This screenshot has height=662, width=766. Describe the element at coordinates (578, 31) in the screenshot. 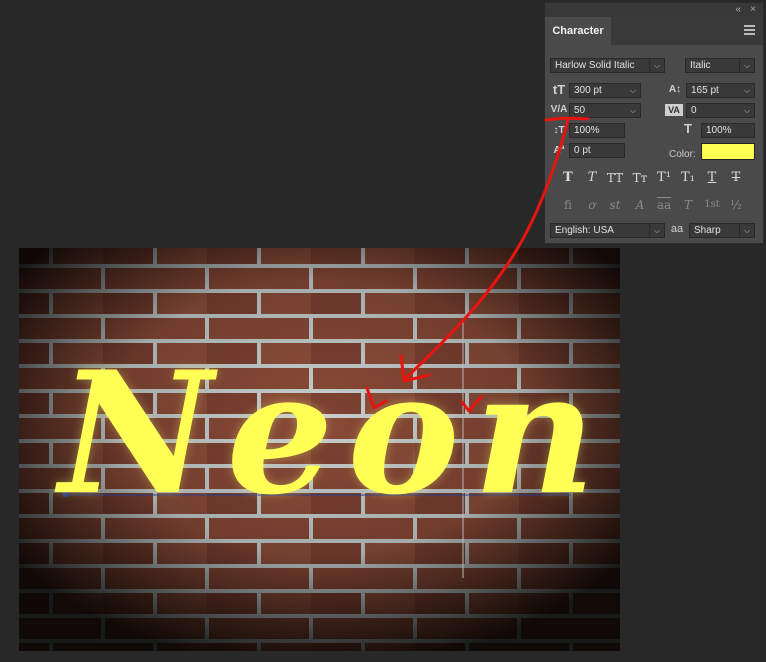

I see `tab-character: Character` at that location.